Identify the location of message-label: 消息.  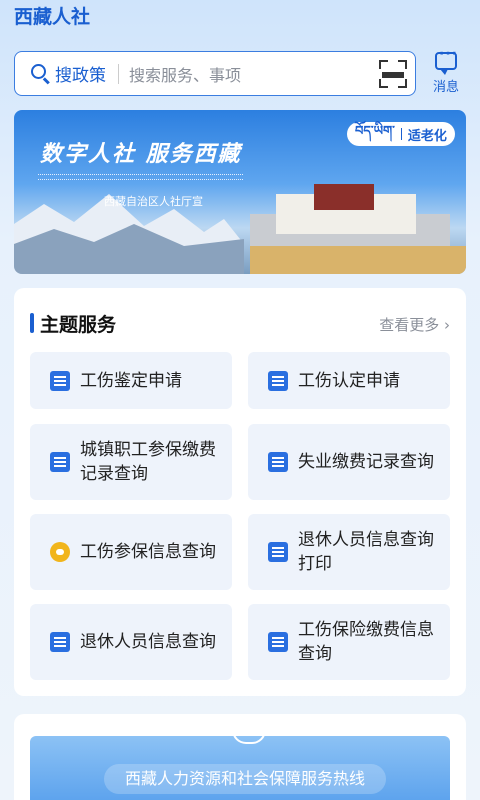
(445, 87).